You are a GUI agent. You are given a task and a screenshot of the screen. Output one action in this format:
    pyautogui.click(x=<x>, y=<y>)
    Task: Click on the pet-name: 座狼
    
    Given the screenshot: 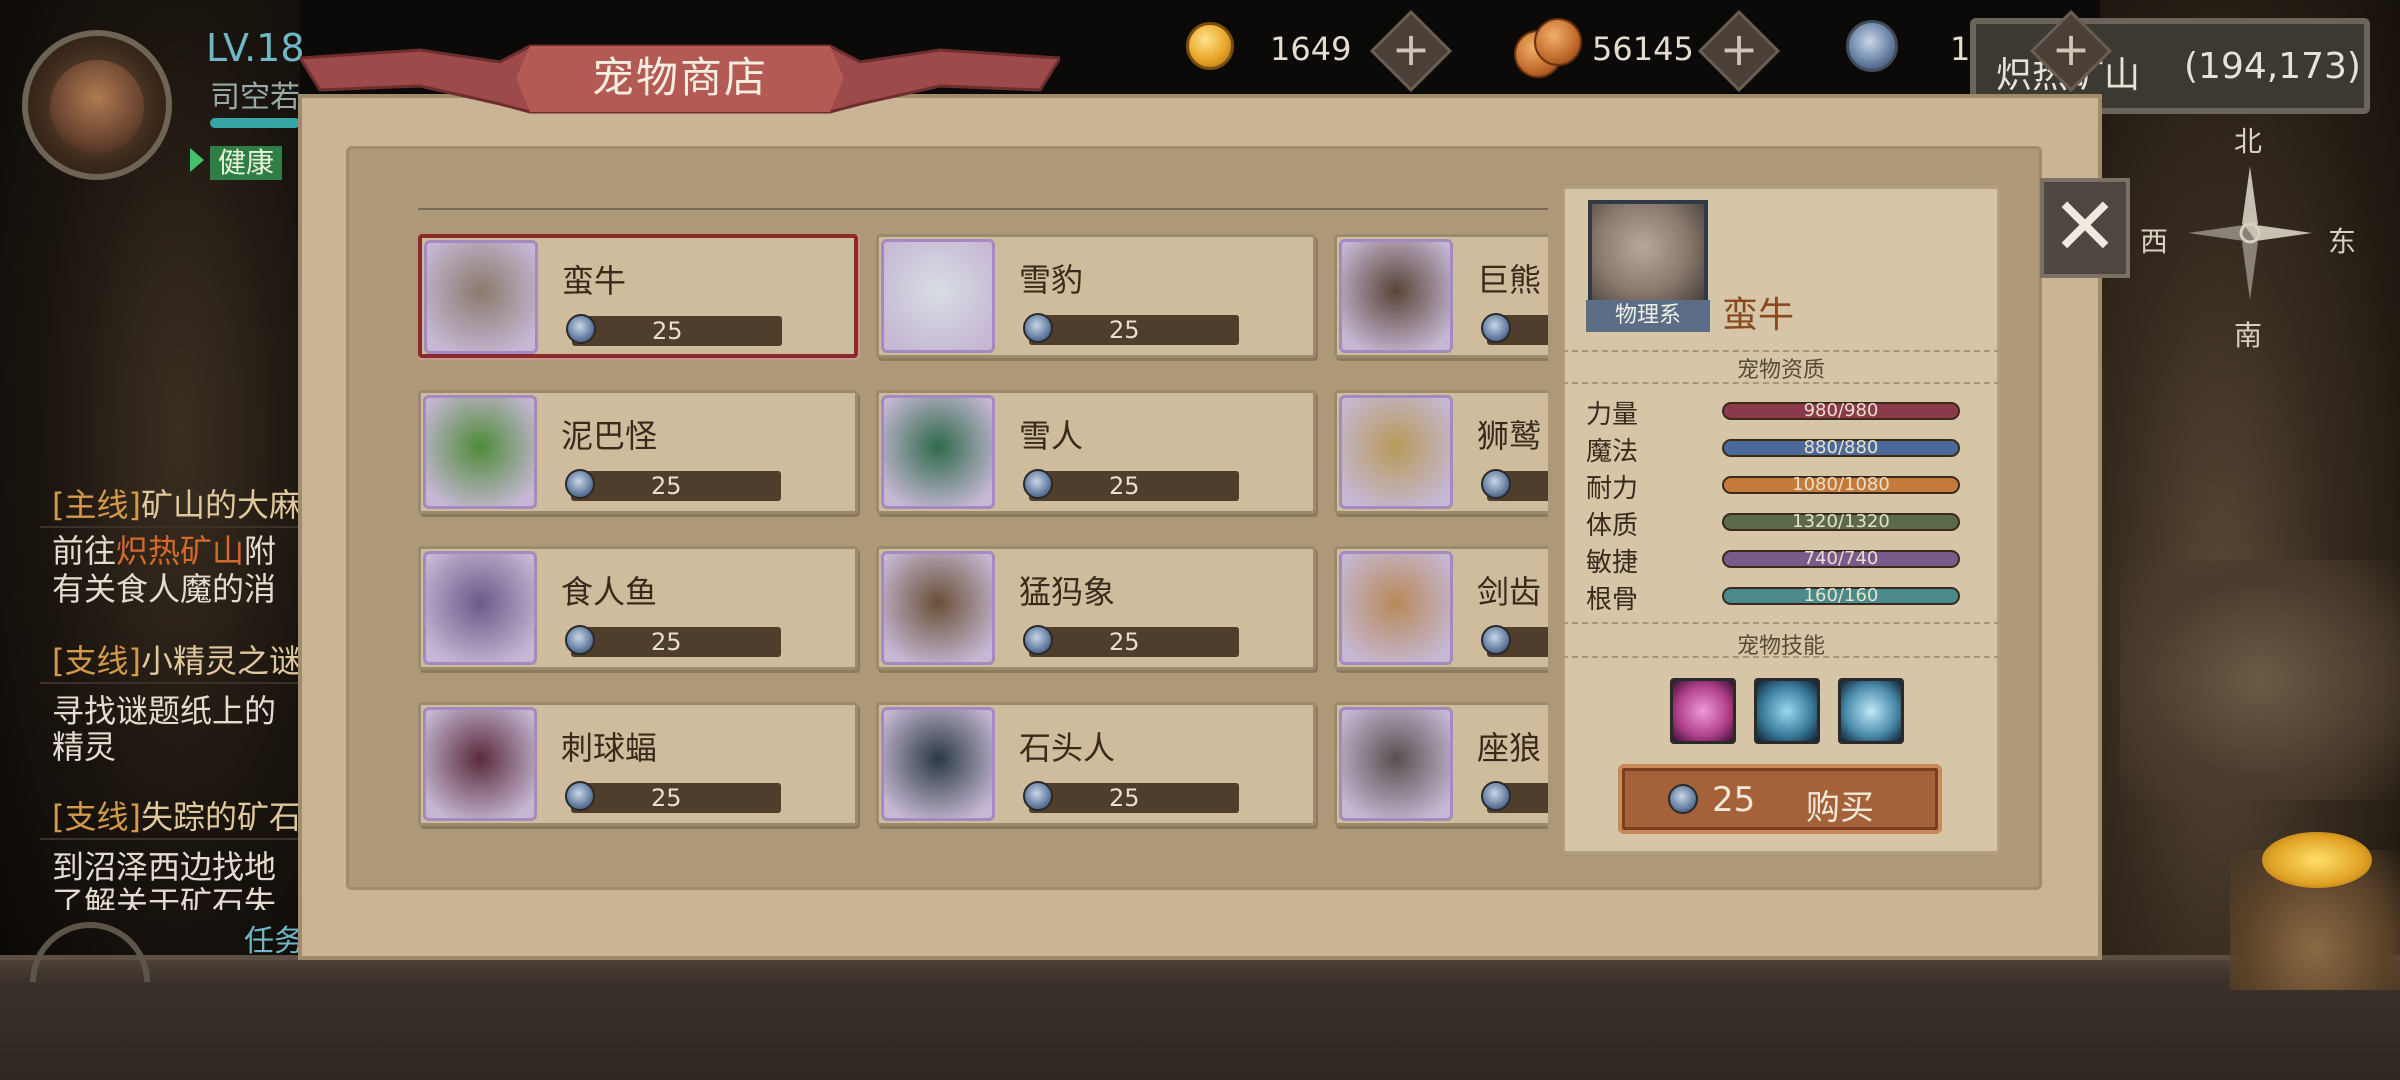 What is the action you would take?
    pyautogui.click(x=1509, y=748)
    